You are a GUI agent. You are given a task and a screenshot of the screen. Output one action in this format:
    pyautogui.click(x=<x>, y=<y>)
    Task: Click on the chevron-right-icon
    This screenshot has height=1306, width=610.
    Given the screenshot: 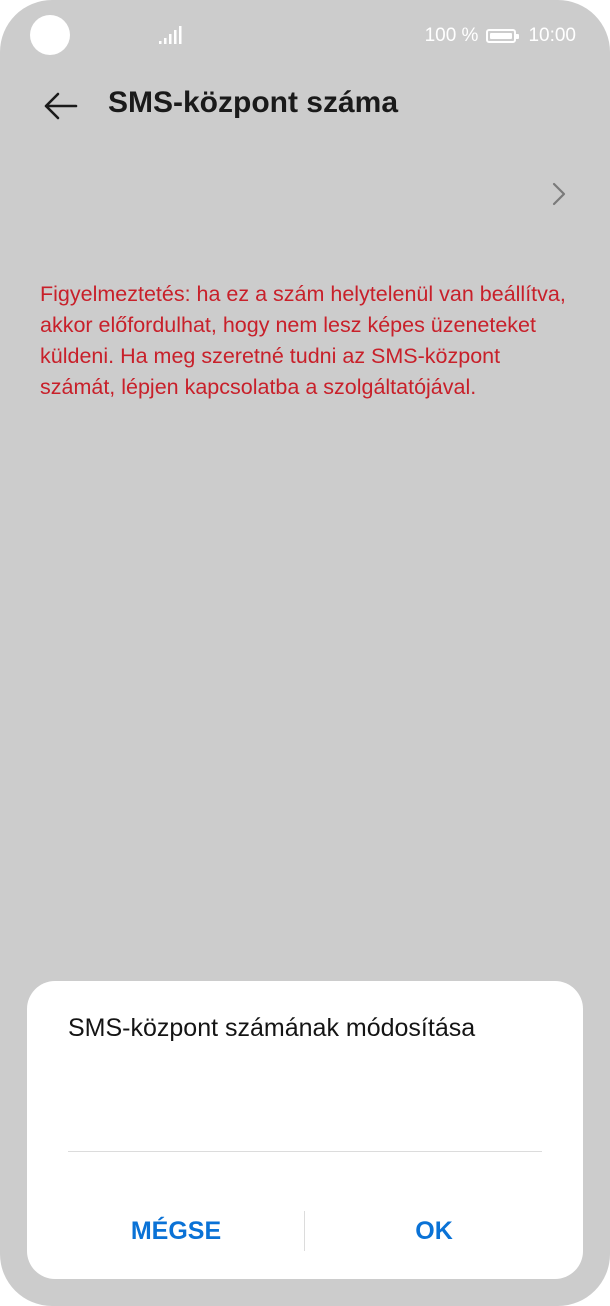 What is the action you would take?
    pyautogui.click(x=559, y=194)
    